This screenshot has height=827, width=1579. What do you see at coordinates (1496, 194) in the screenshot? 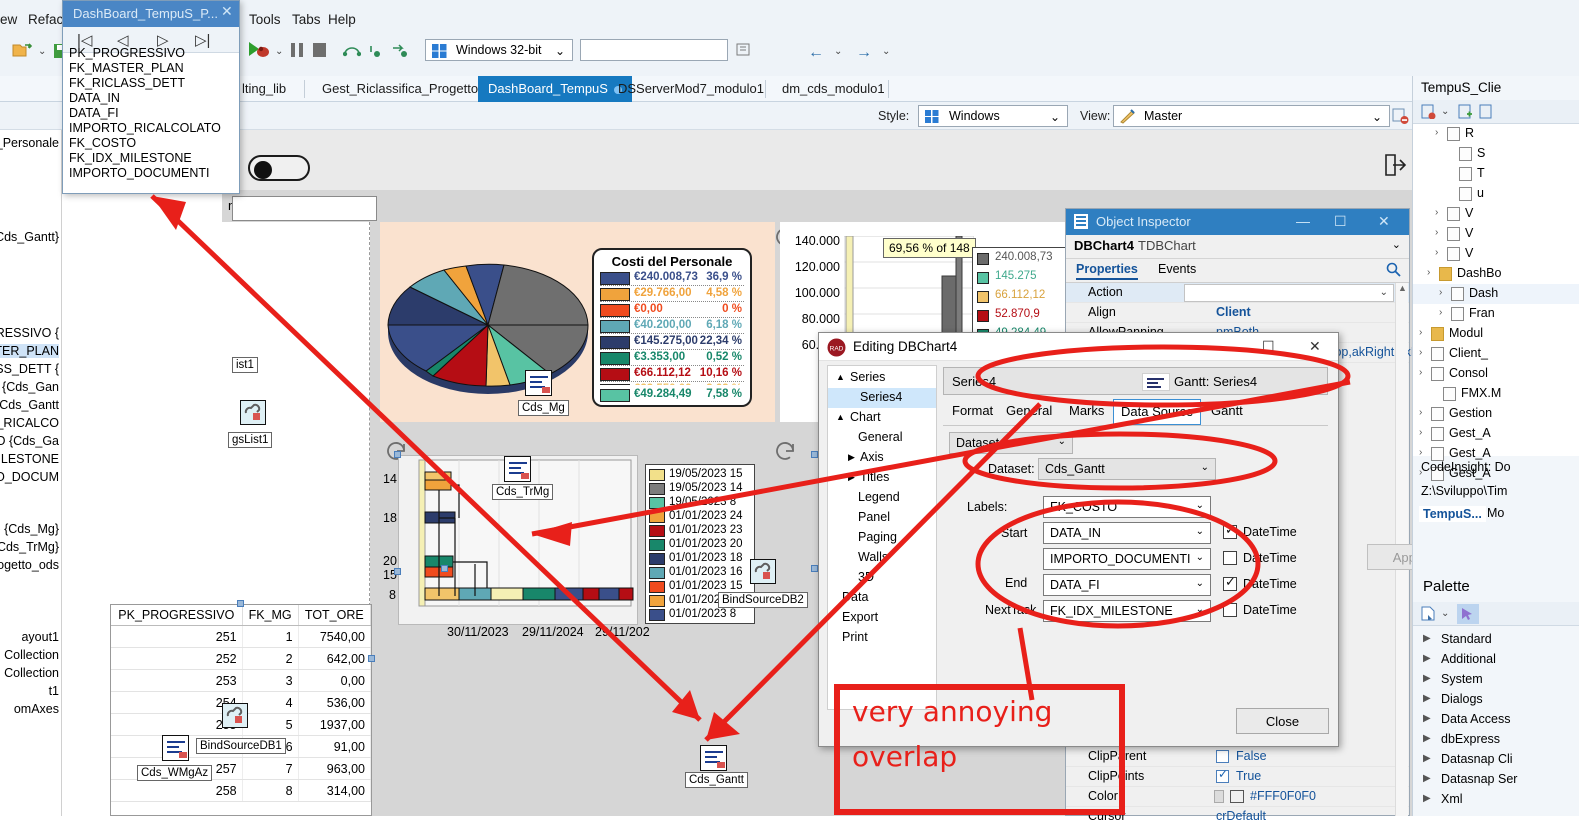
I see `project-tree-item: u` at bounding box center [1496, 194].